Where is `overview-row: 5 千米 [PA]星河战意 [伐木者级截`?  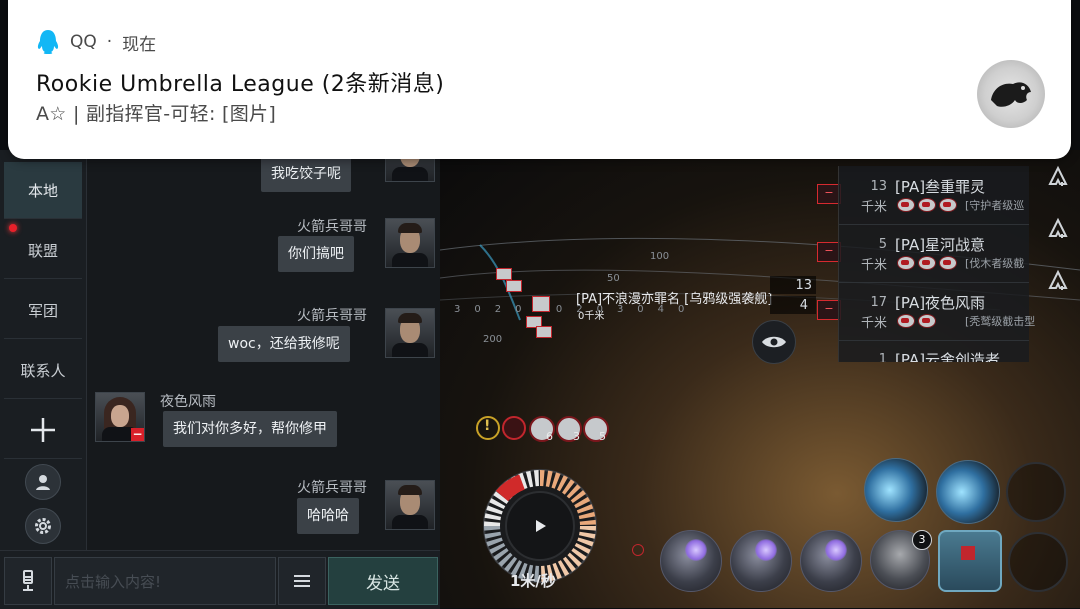 overview-row: 5 千米 [PA]星河战意 [伐木者级截 is located at coordinates (934, 253).